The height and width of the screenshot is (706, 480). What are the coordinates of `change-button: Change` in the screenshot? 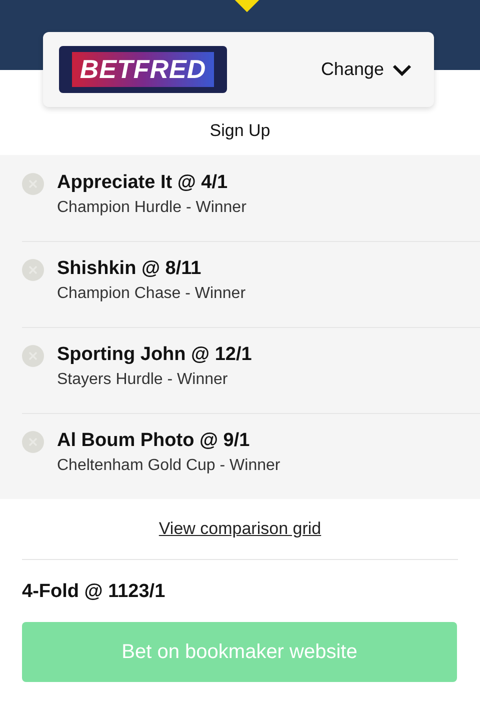 It's located at (366, 69).